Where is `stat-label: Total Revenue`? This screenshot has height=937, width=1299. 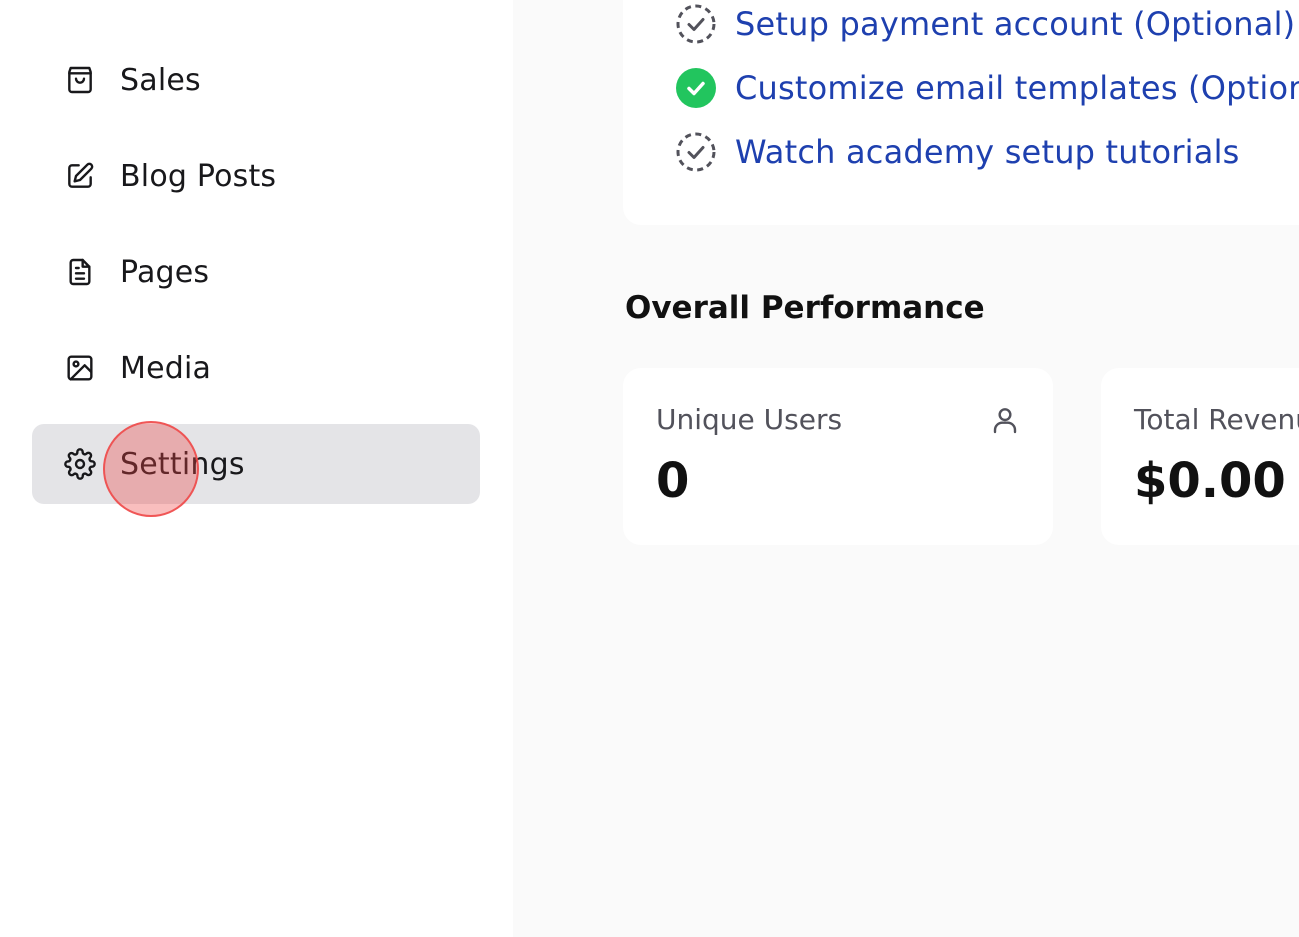
stat-label: Total Revenue is located at coordinates (1216, 419).